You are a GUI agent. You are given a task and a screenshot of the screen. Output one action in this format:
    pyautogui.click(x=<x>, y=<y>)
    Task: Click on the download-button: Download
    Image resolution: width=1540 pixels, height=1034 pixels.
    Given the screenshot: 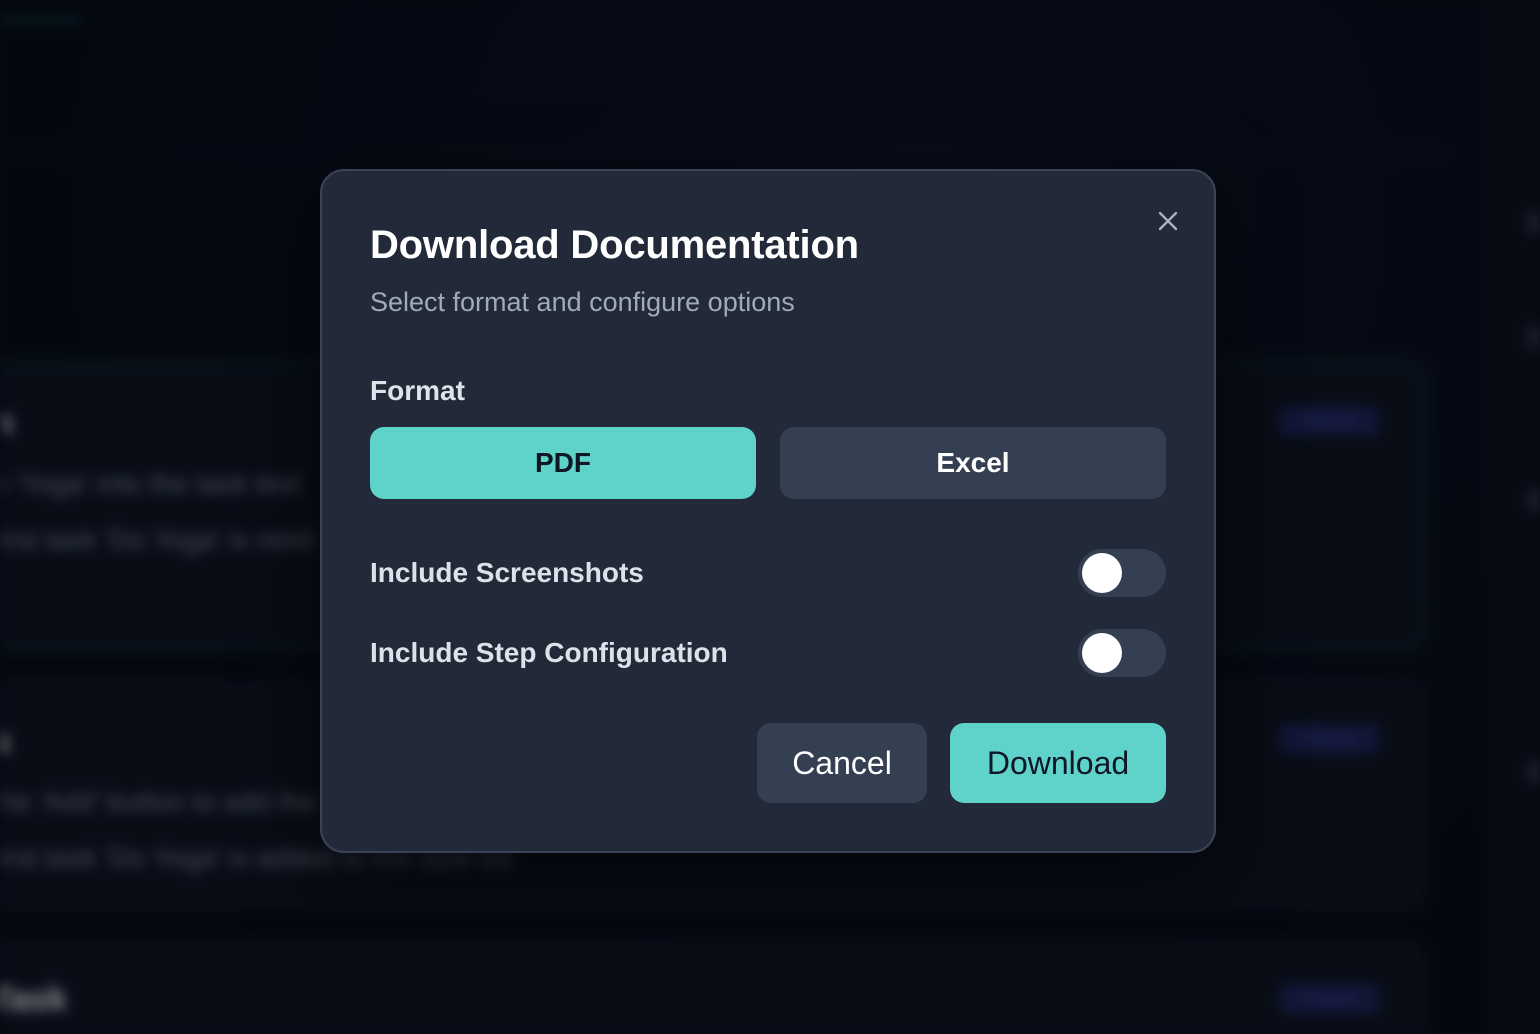 What is the action you would take?
    pyautogui.click(x=1058, y=763)
    